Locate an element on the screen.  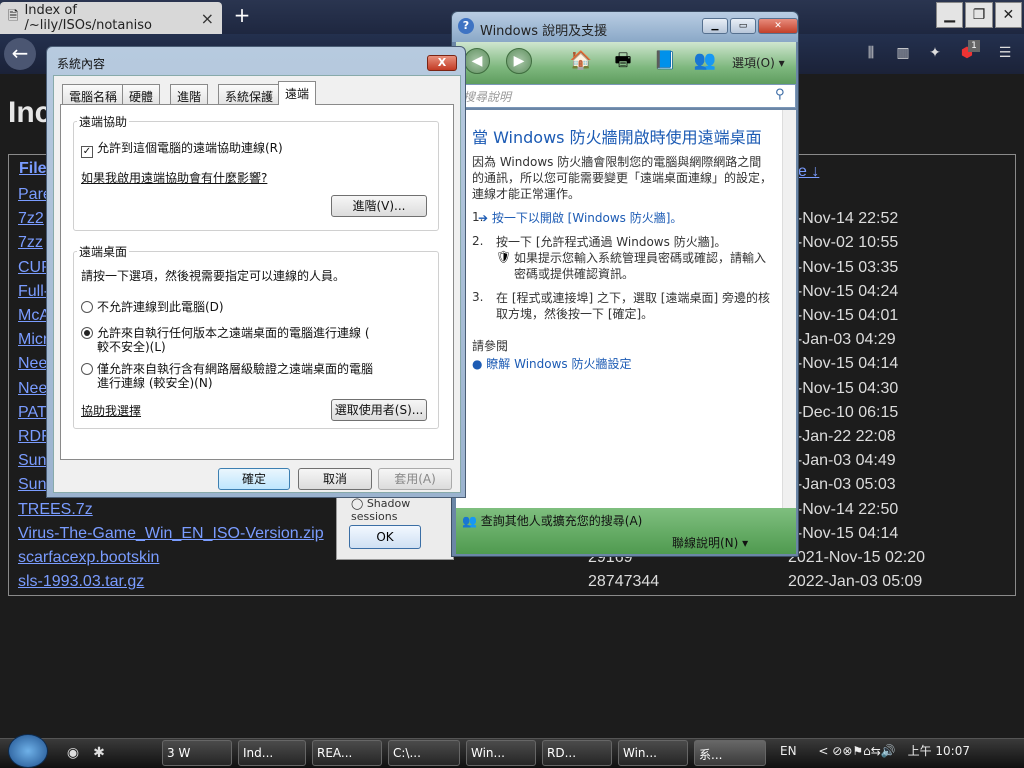
window-controls: ▁ ❐ ✕ is located at coordinates (979, 16).